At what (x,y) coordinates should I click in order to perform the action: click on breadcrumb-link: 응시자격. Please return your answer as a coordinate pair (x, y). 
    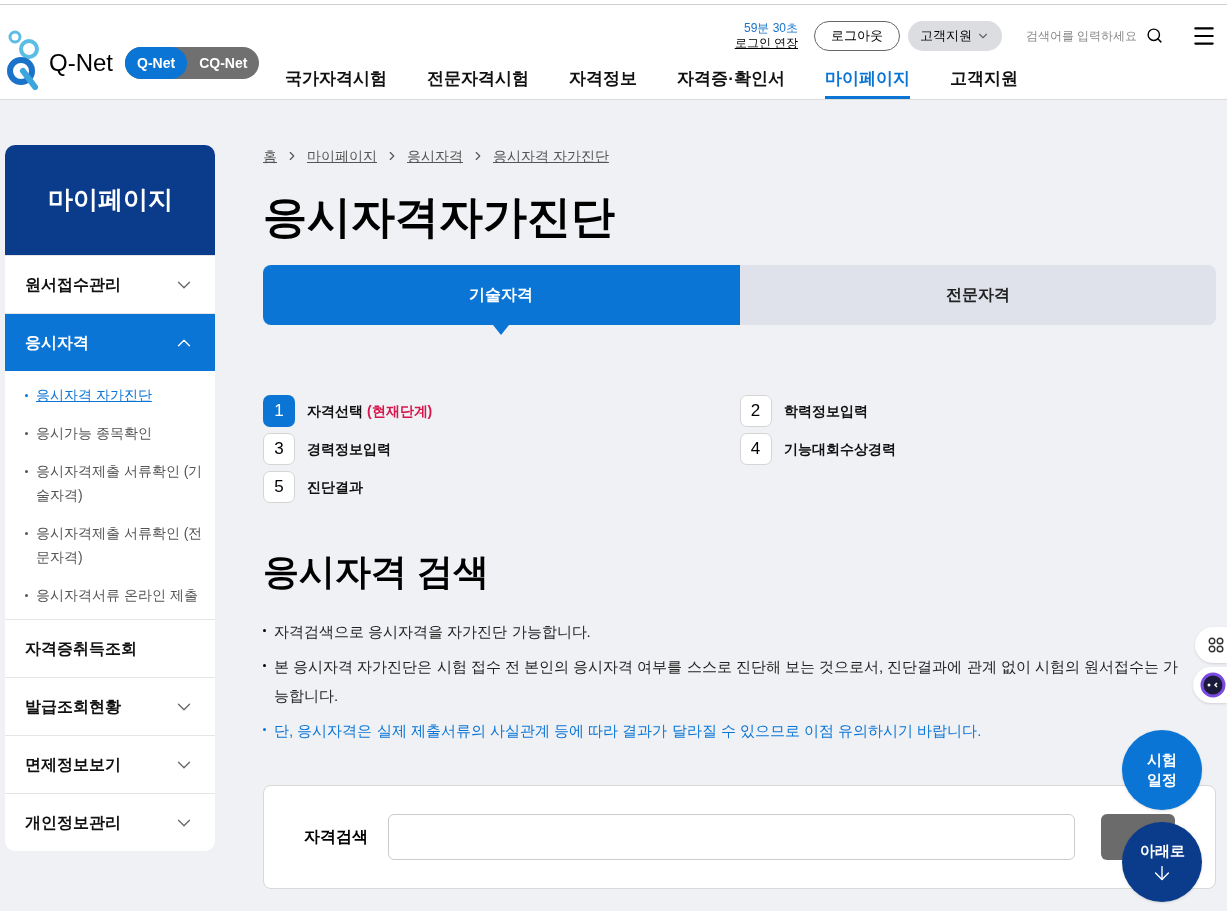
    Looking at the image, I should click on (435, 156).